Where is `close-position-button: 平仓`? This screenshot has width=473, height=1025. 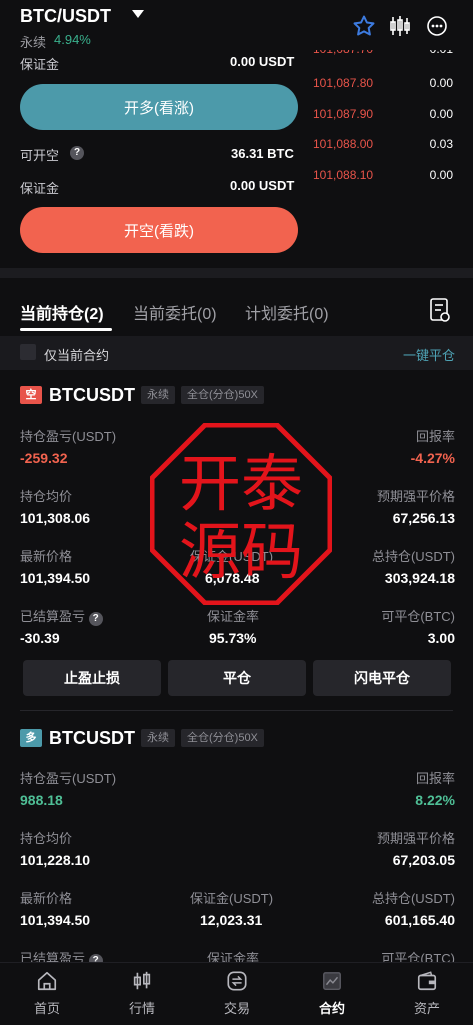 close-position-button: 平仓 is located at coordinates (237, 678).